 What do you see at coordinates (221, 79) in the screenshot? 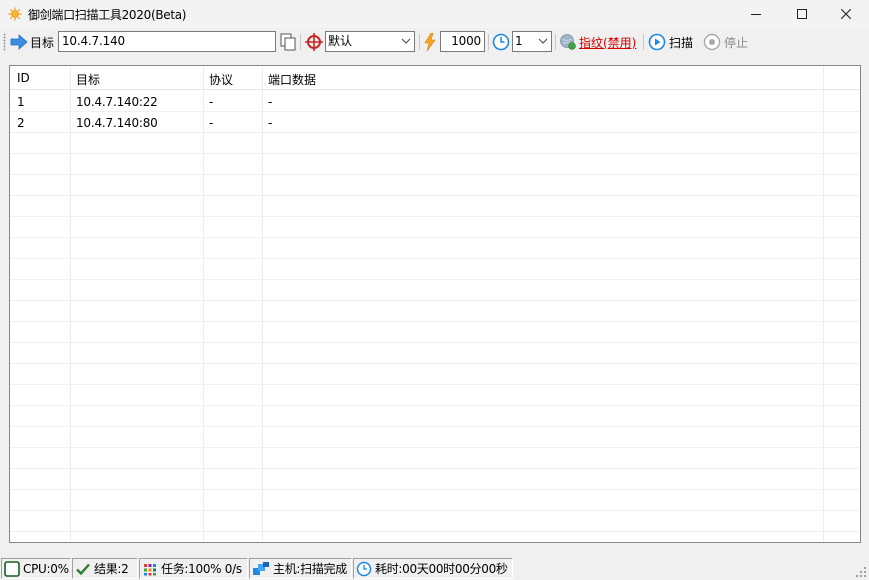
I see `column-header-protocol: 协议` at bounding box center [221, 79].